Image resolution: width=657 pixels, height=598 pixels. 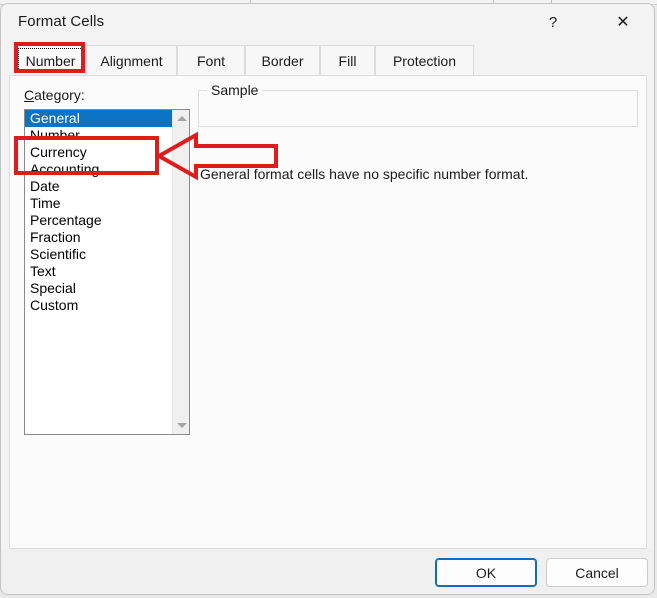 What do you see at coordinates (181, 425) in the screenshot?
I see `scroll-down-arrow-icon` at bounding box center [181, 425].